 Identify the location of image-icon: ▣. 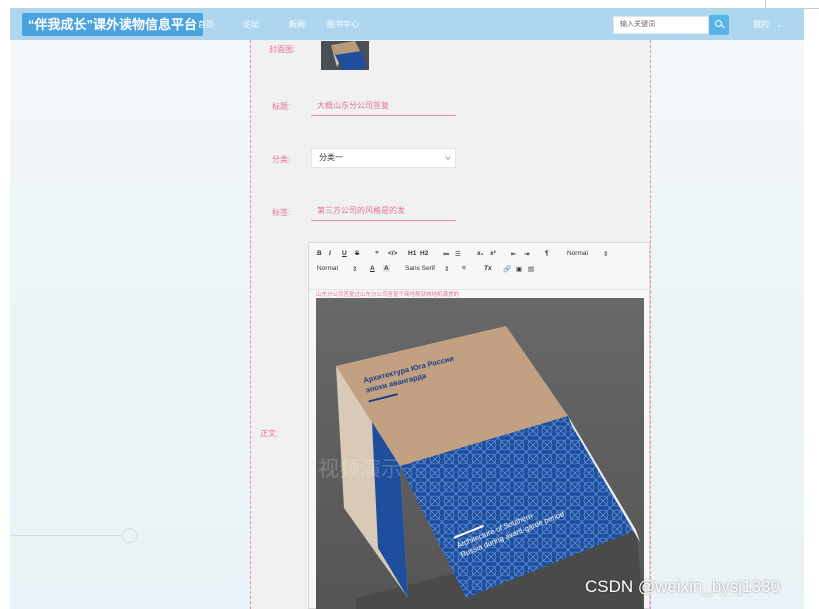
(519, 269).